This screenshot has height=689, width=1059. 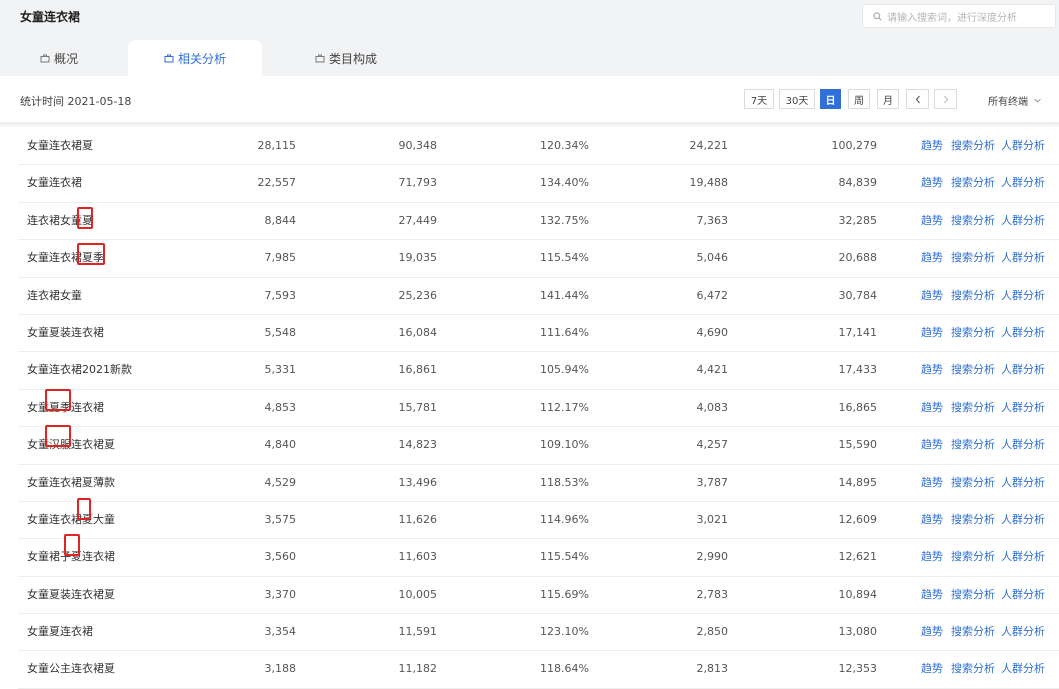 I want to click on keyword-cell: 女童汉服连衣裙夏, so click(x=71, y=445).